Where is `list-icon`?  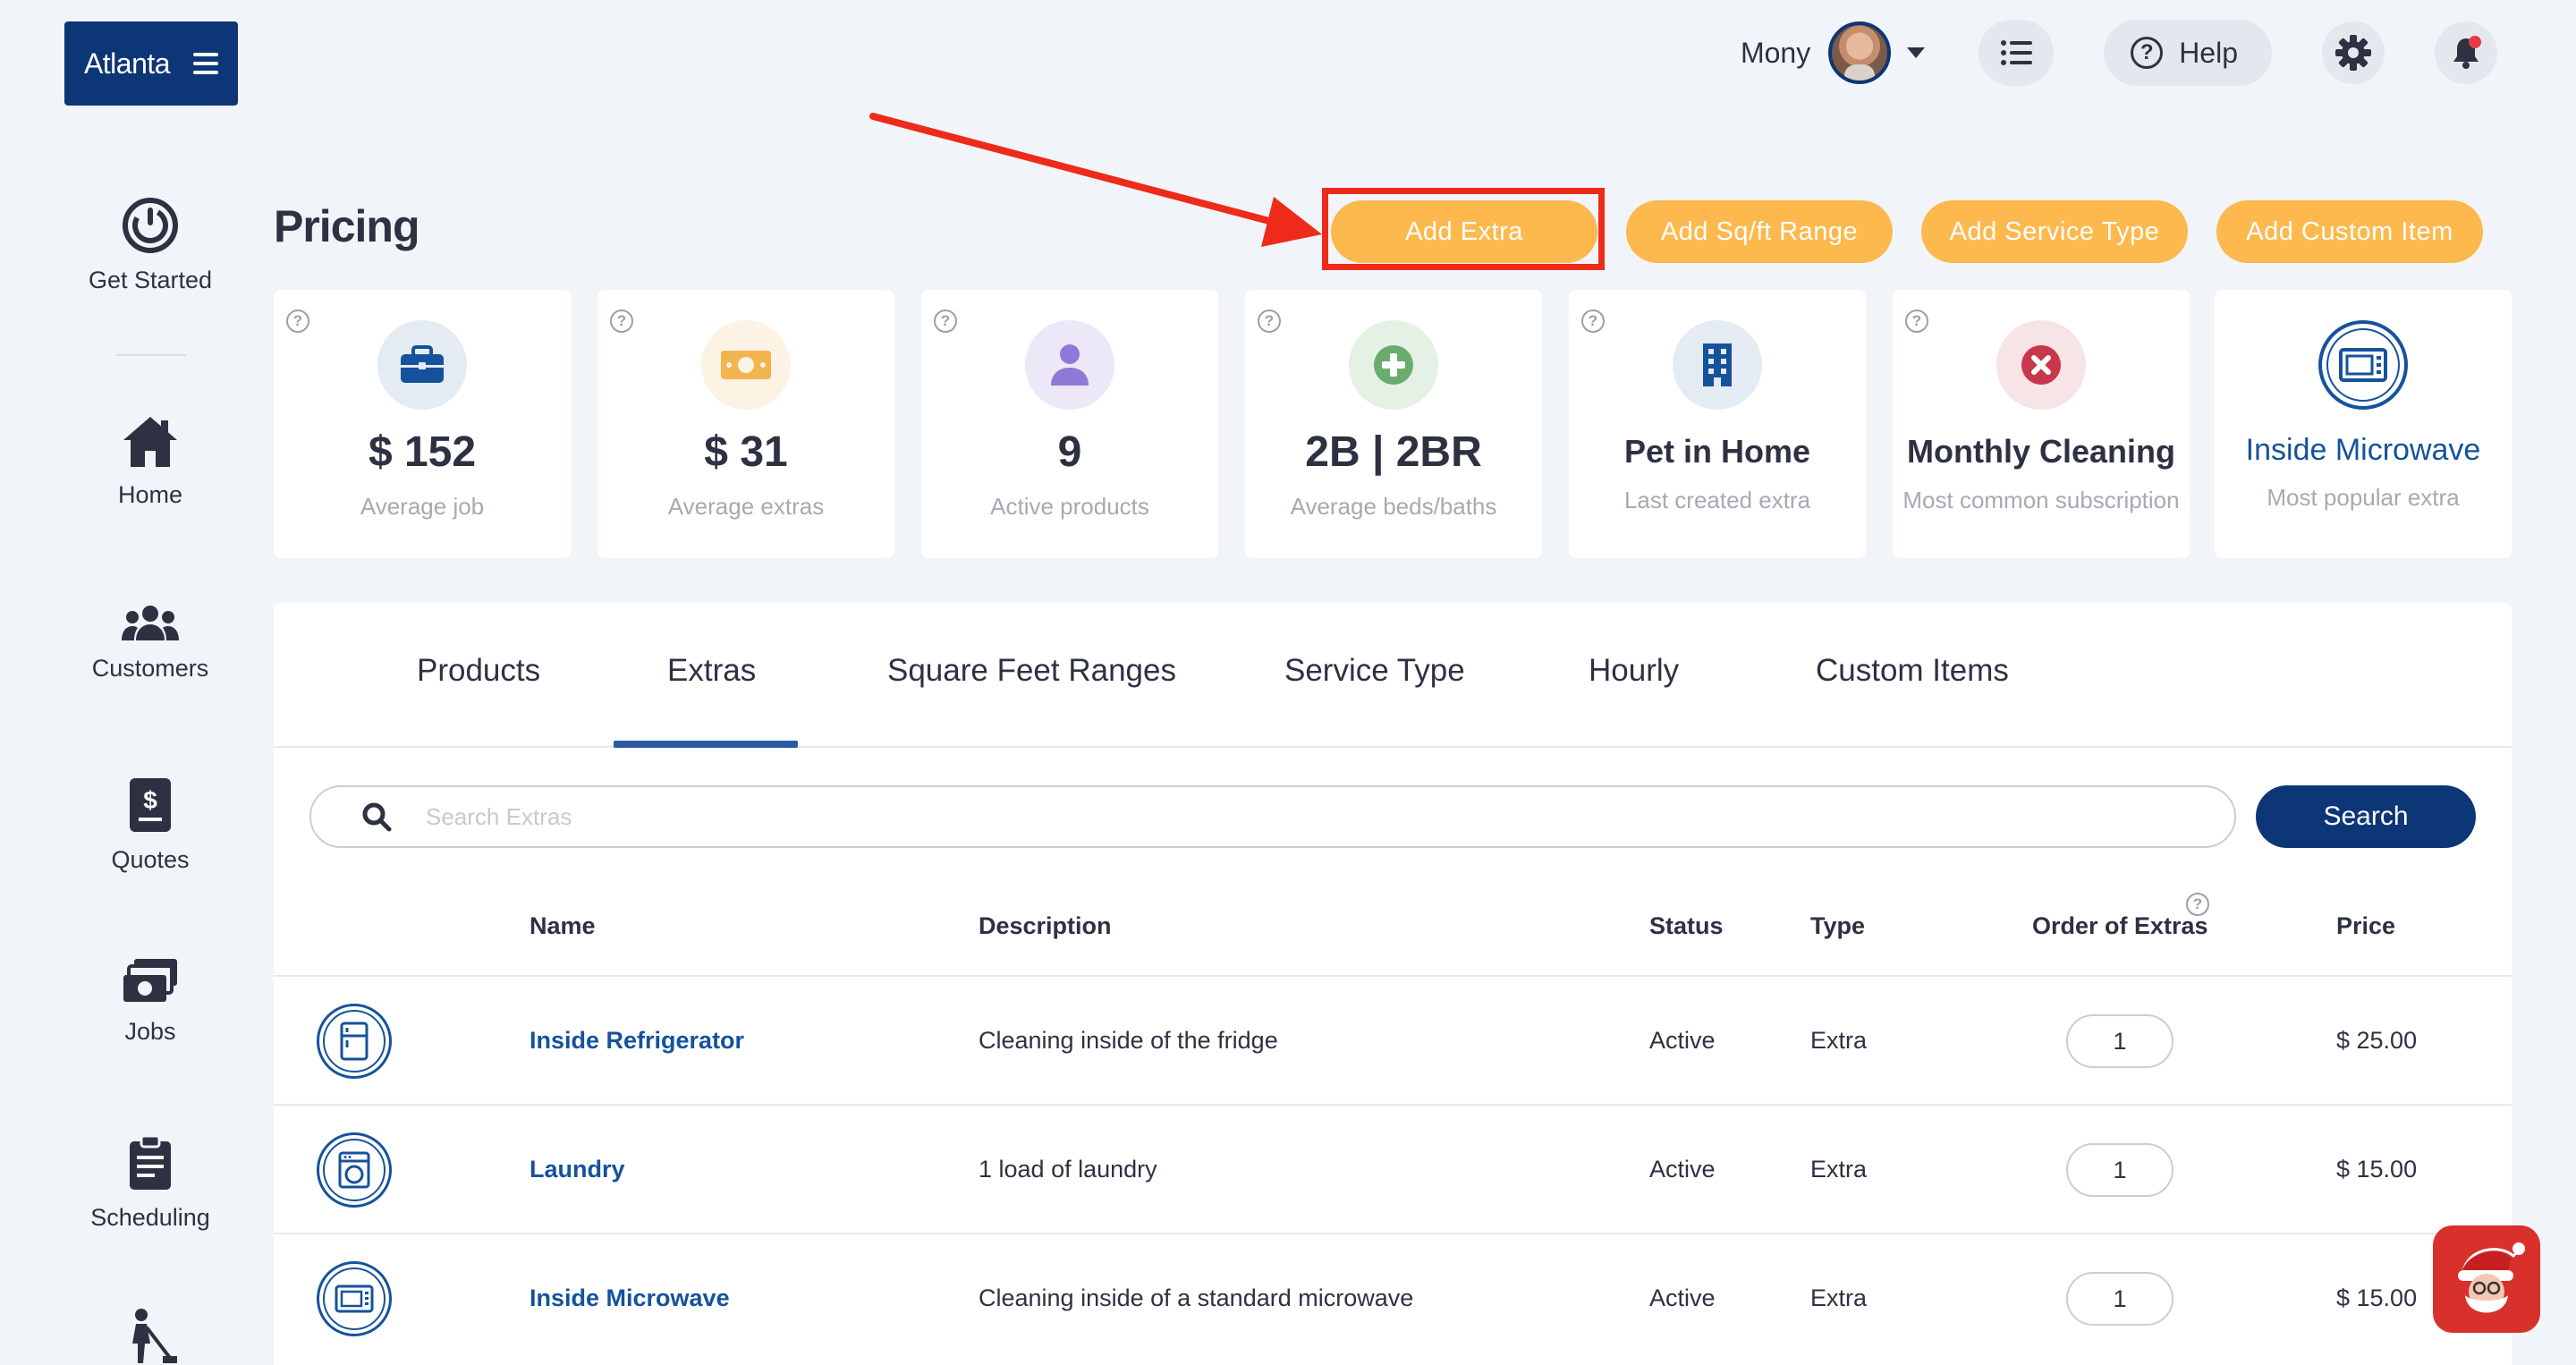 list-icon is located at coordinates (2017, 52).